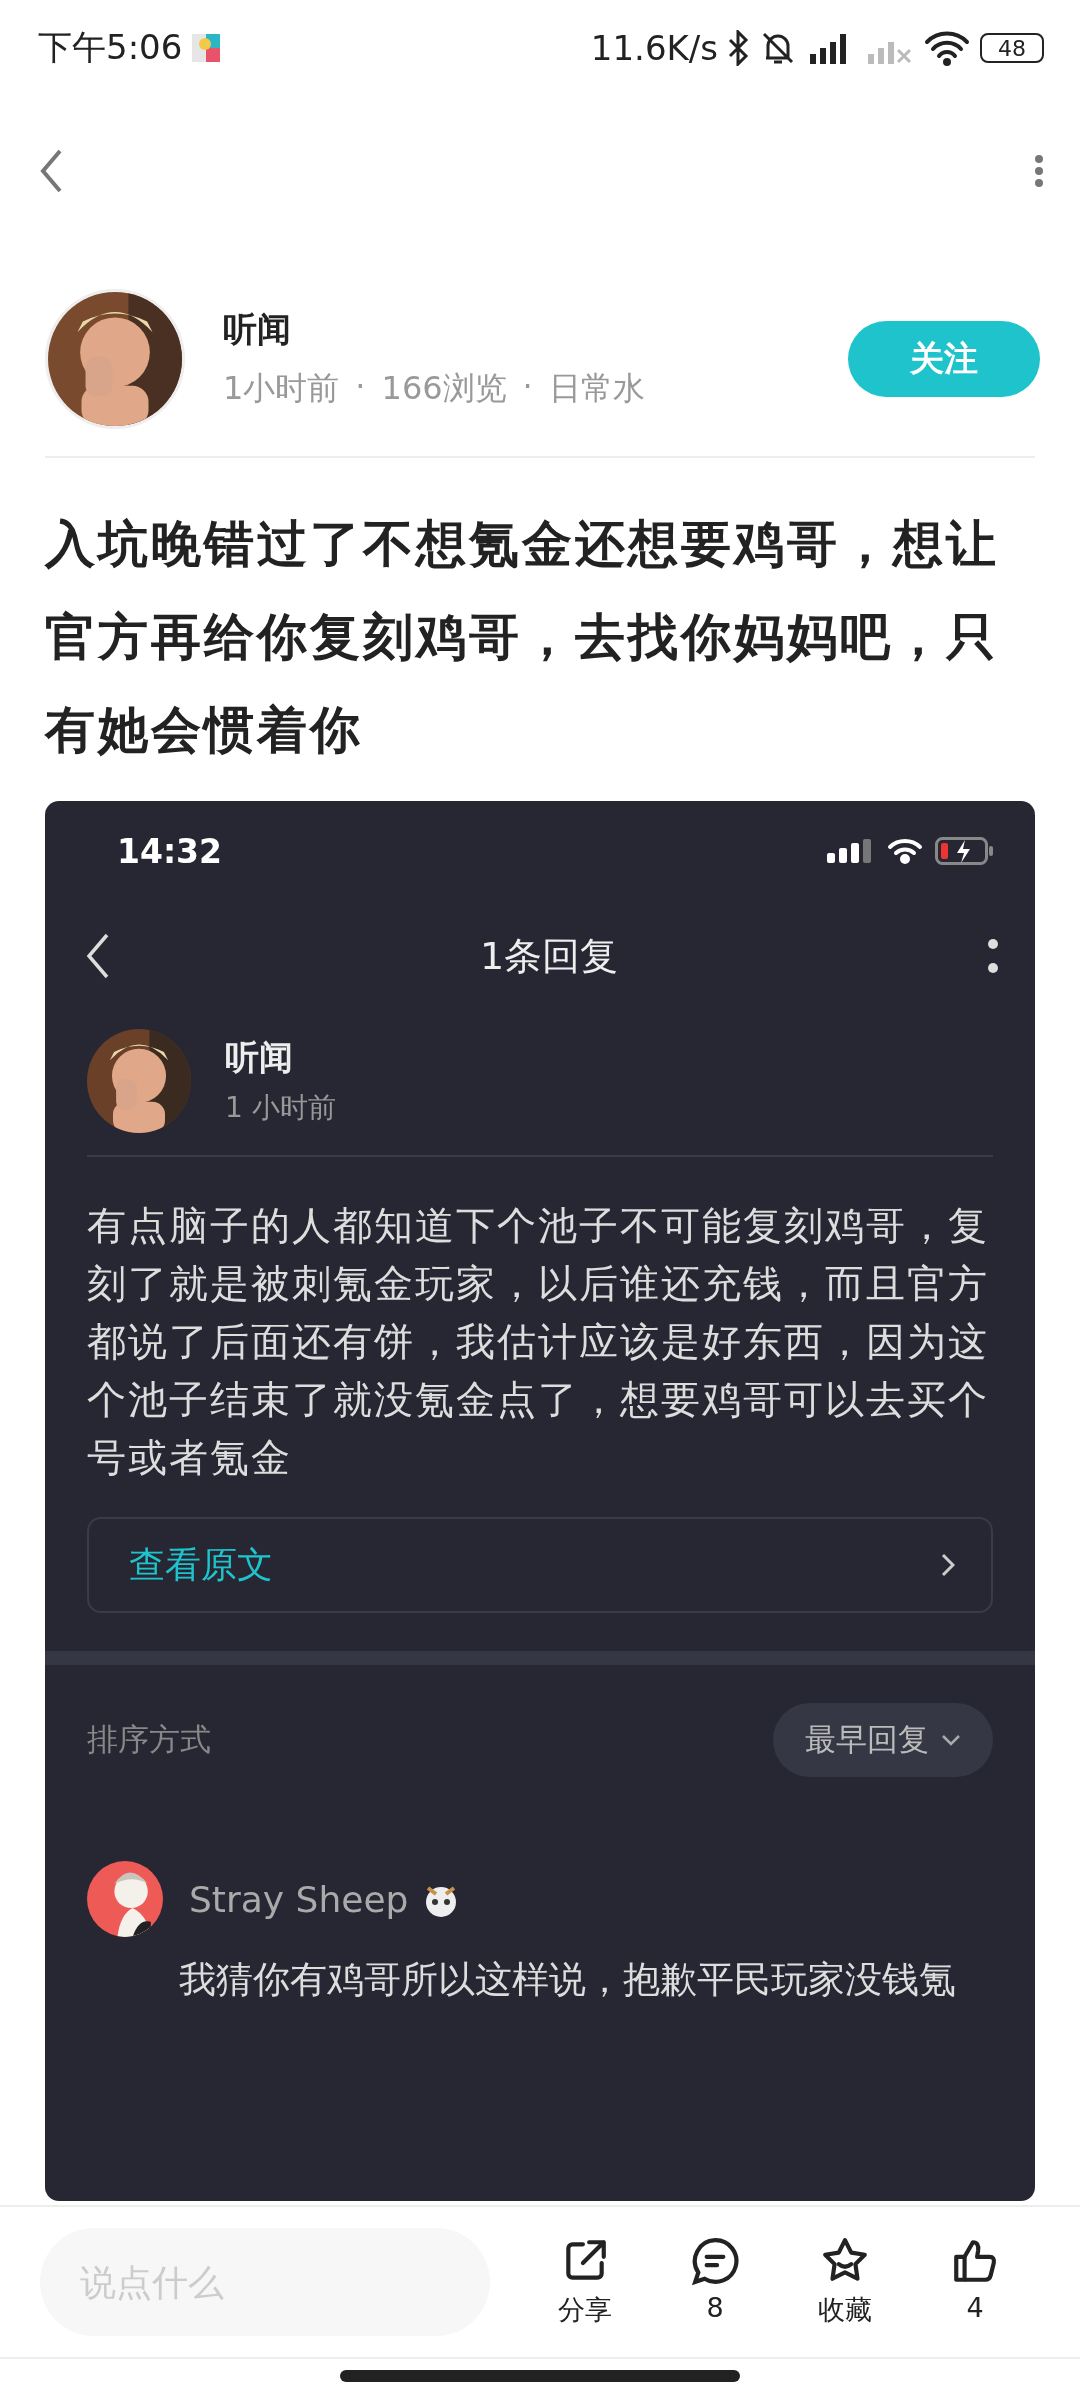 The height and width of the screenshot is (2400, 1080). Describe the element at coordinates (951, 1740) in the screenshot. I see `chevron-down-icon` at that location.